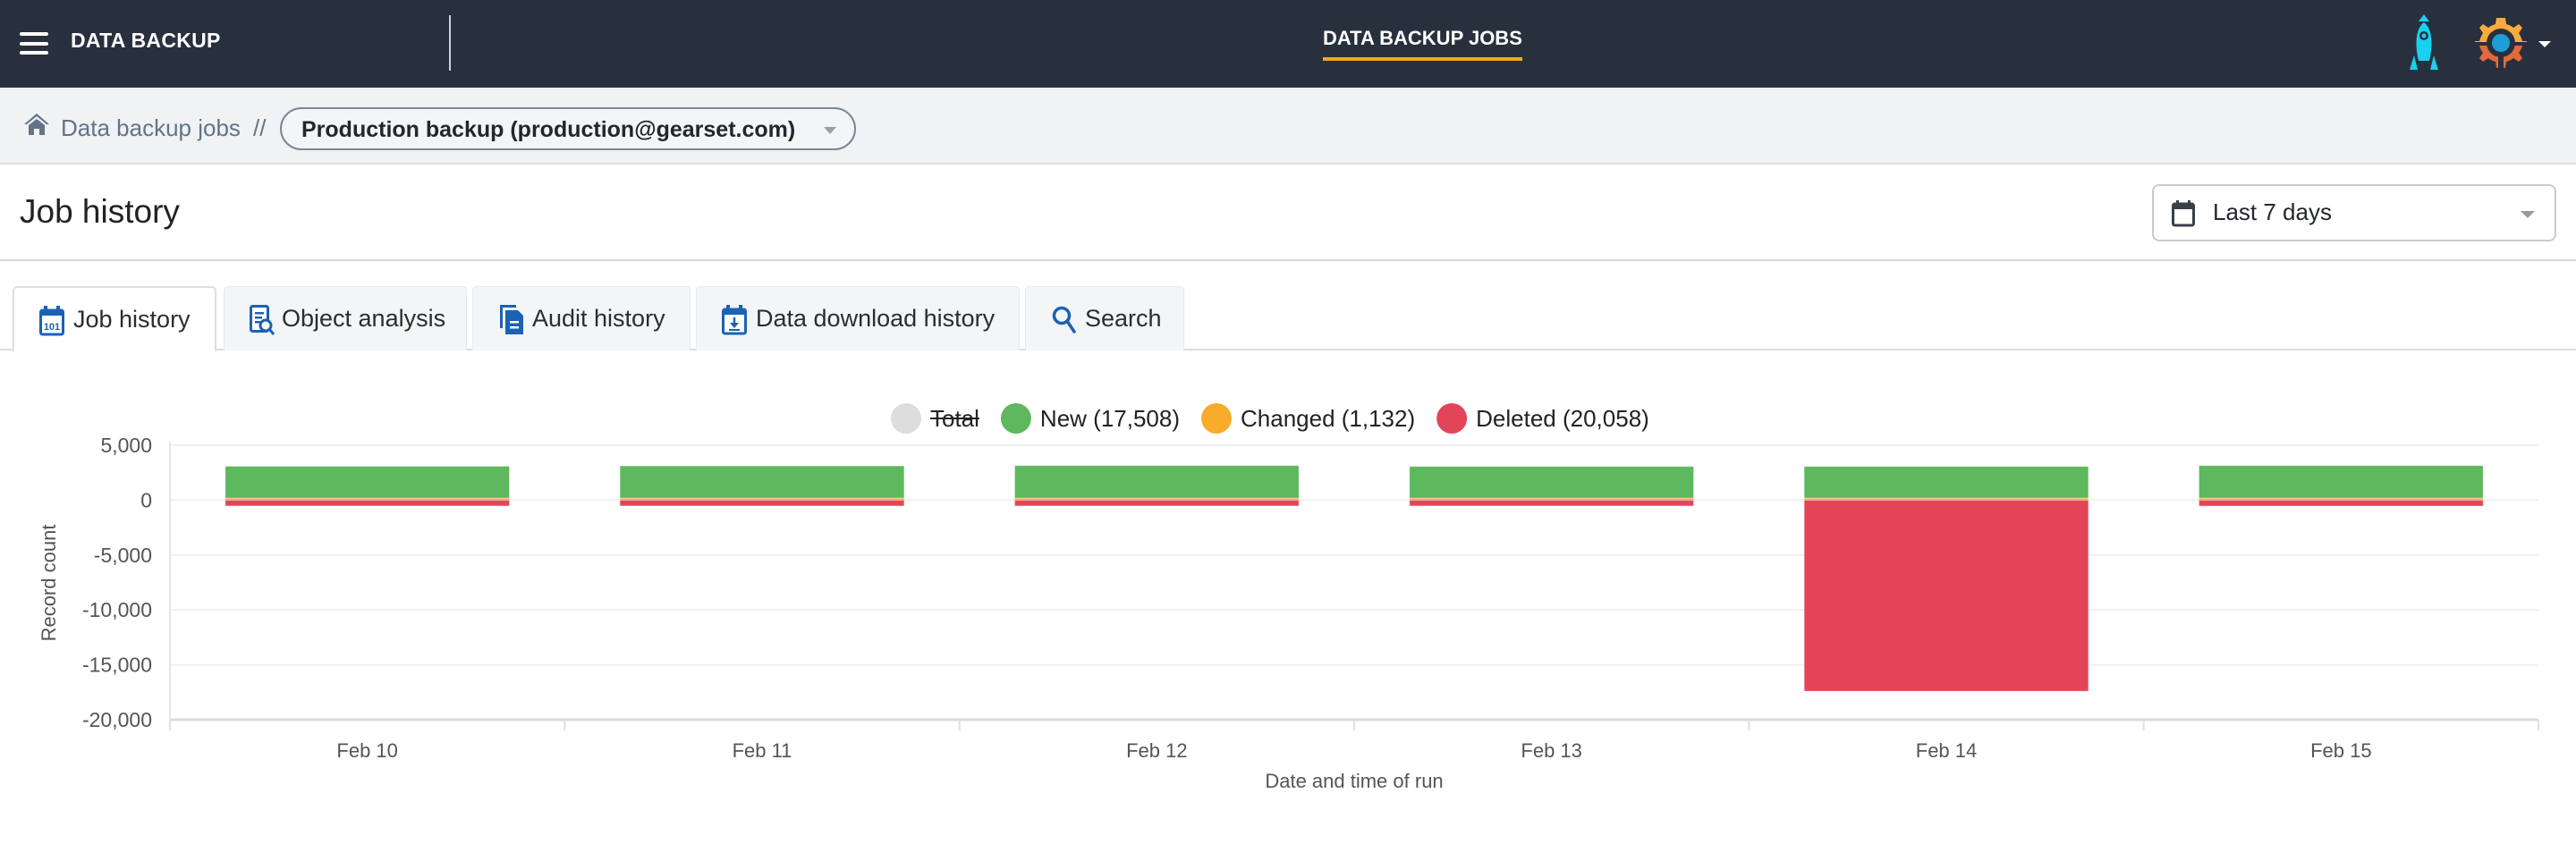 Image resolution: width=2576 pixels, height=844 pixels. Describe the element at coordinates (1422, 44) in the screenshot. I see `nav-data-backup-jobs: DATA BACKUP JOBS` at that location.